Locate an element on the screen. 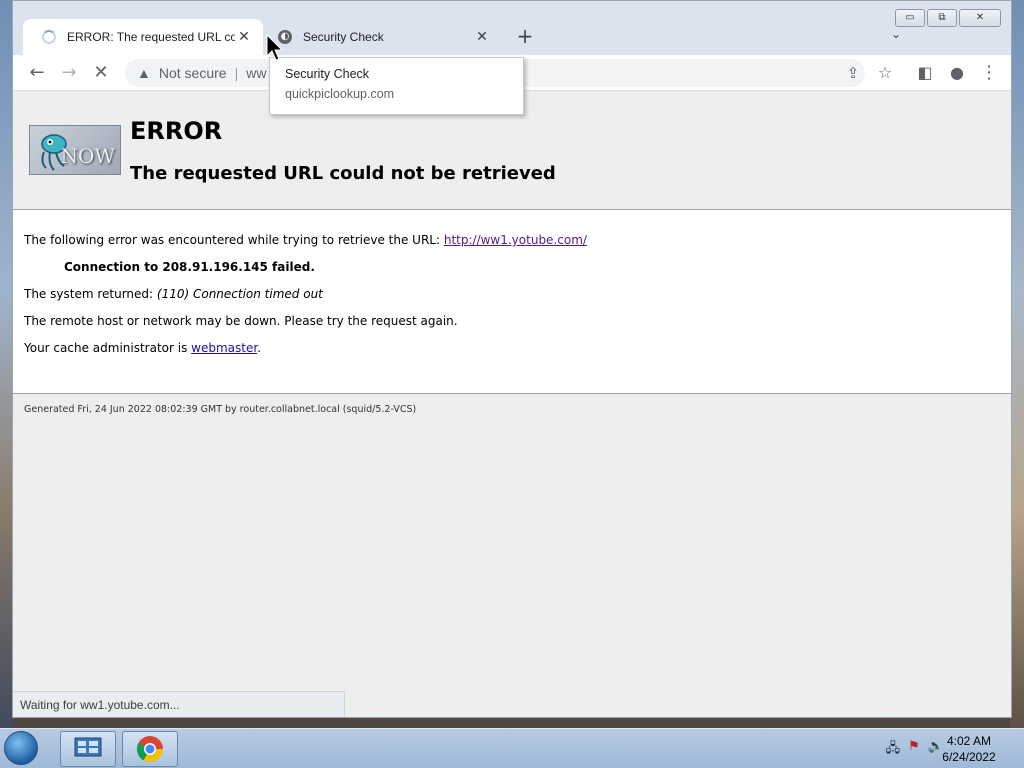  taskbar-control-panel-button is located at coordinates (88, 749).